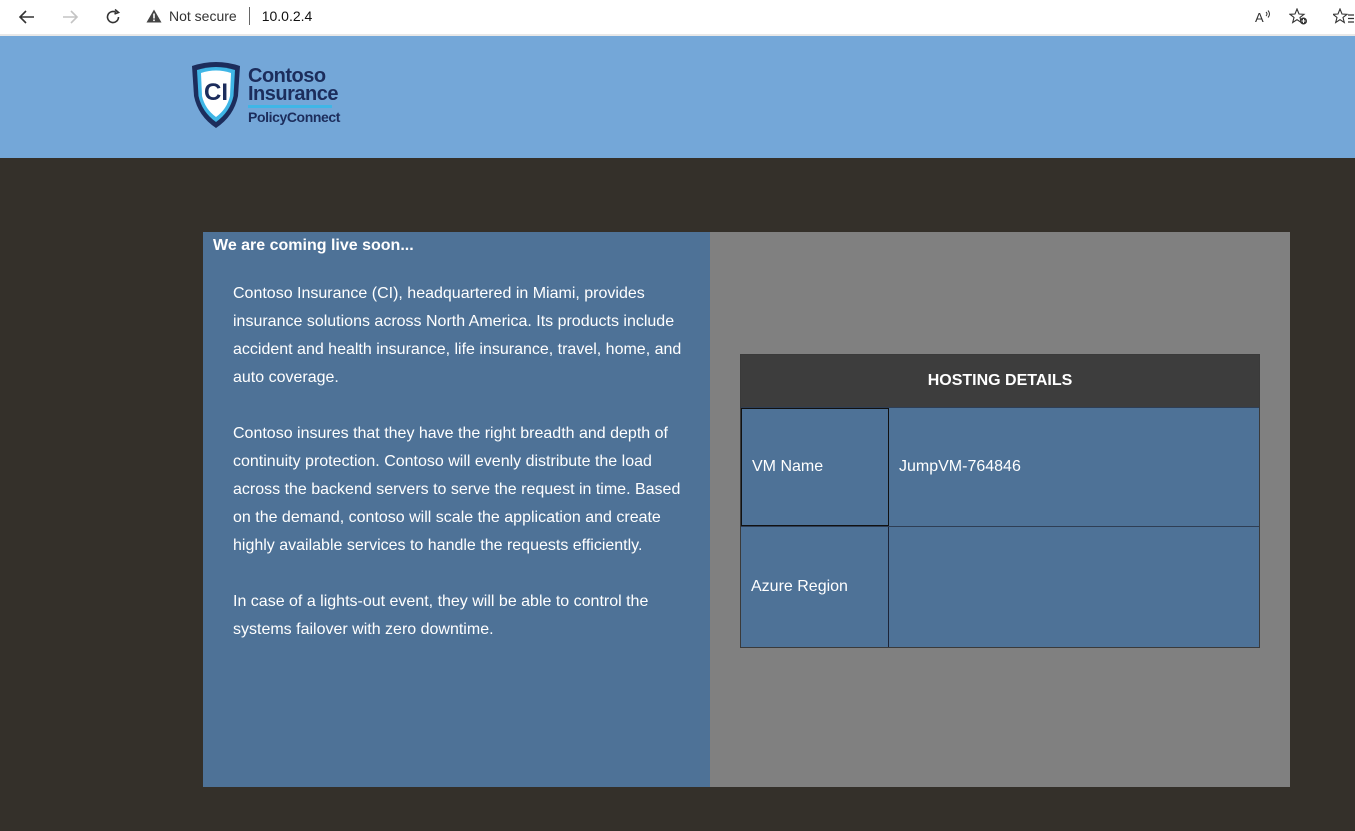 The height and width of the screenshot is (831, 1355). What do you see at coordinates (677, 97) in the screenshot?
I see `site-header: CI Contoso Insurance PolicyConnect` at bounding box center [677, 97].